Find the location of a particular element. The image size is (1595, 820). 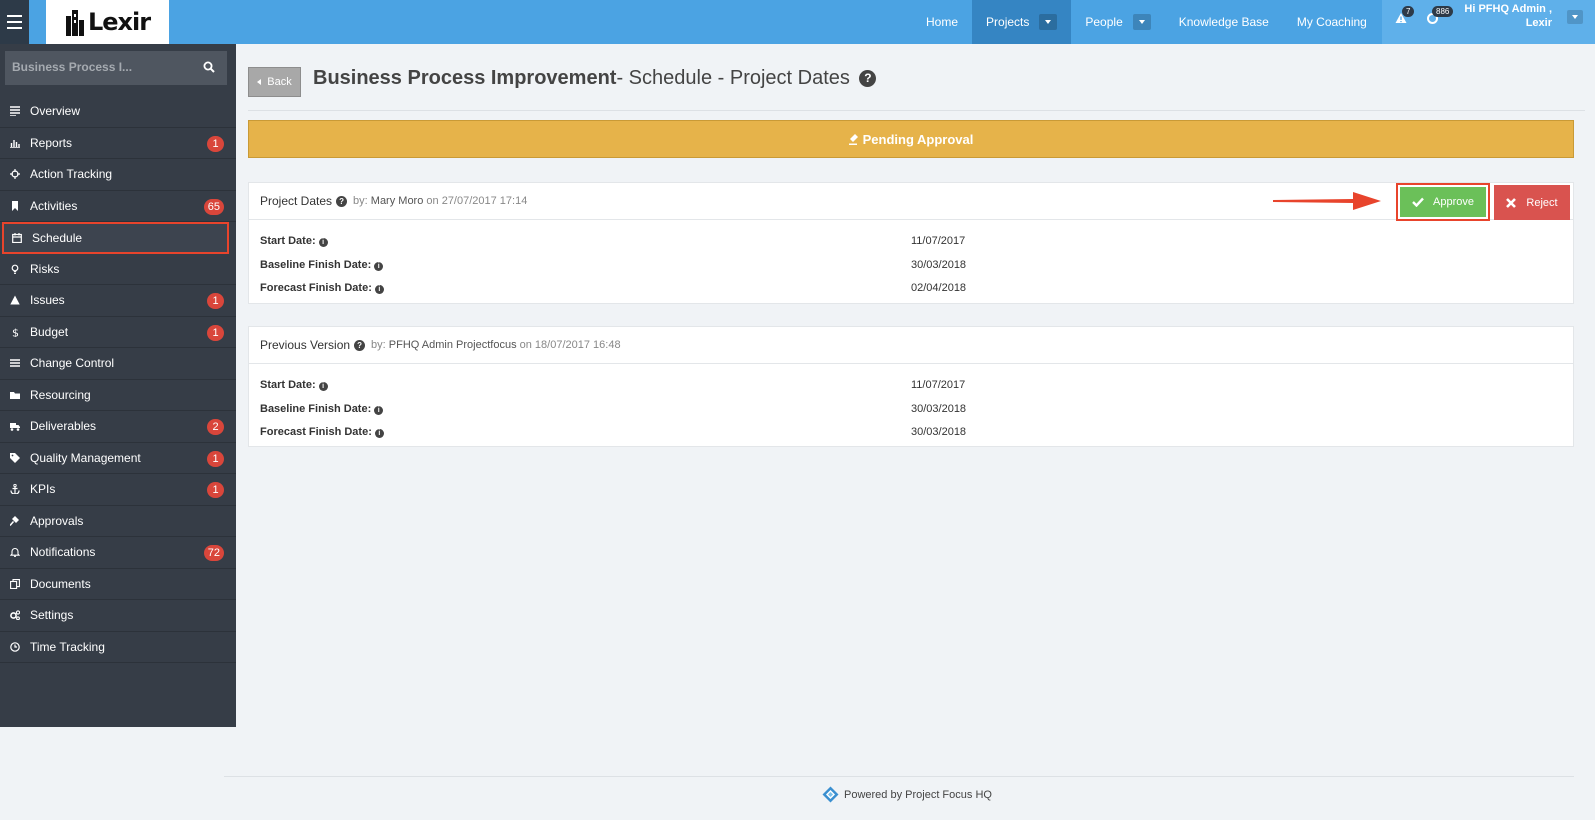

previous-panel-title: Previous Version is located at coordinates (305, 345).